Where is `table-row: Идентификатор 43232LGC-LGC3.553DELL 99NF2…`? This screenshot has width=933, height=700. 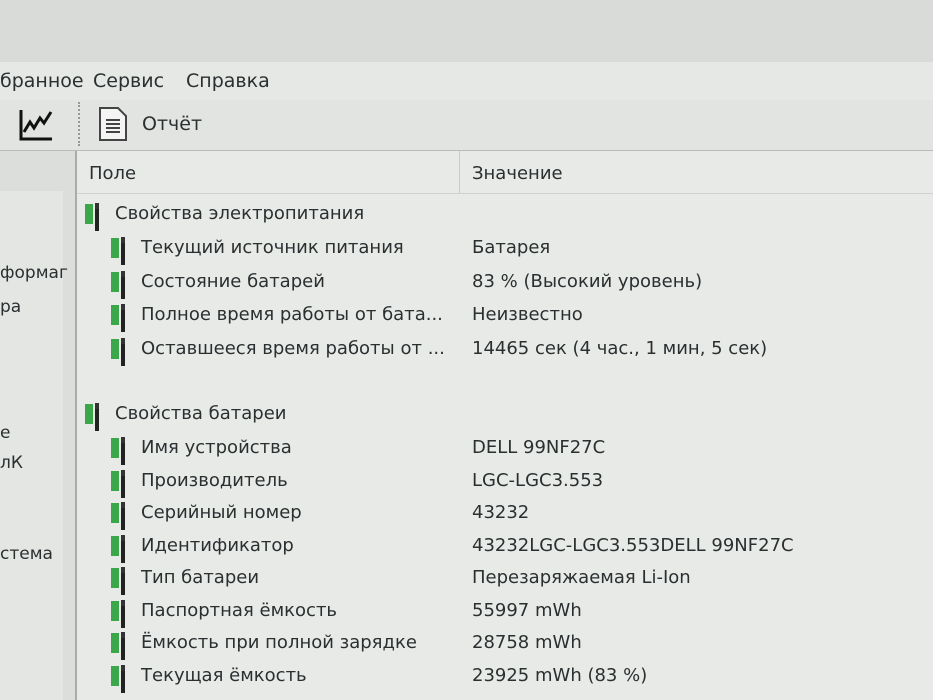 table-row: Идентификатор 43232LGC-LGC3.553DELL 99NF2… is located at coordinates (505, 546).